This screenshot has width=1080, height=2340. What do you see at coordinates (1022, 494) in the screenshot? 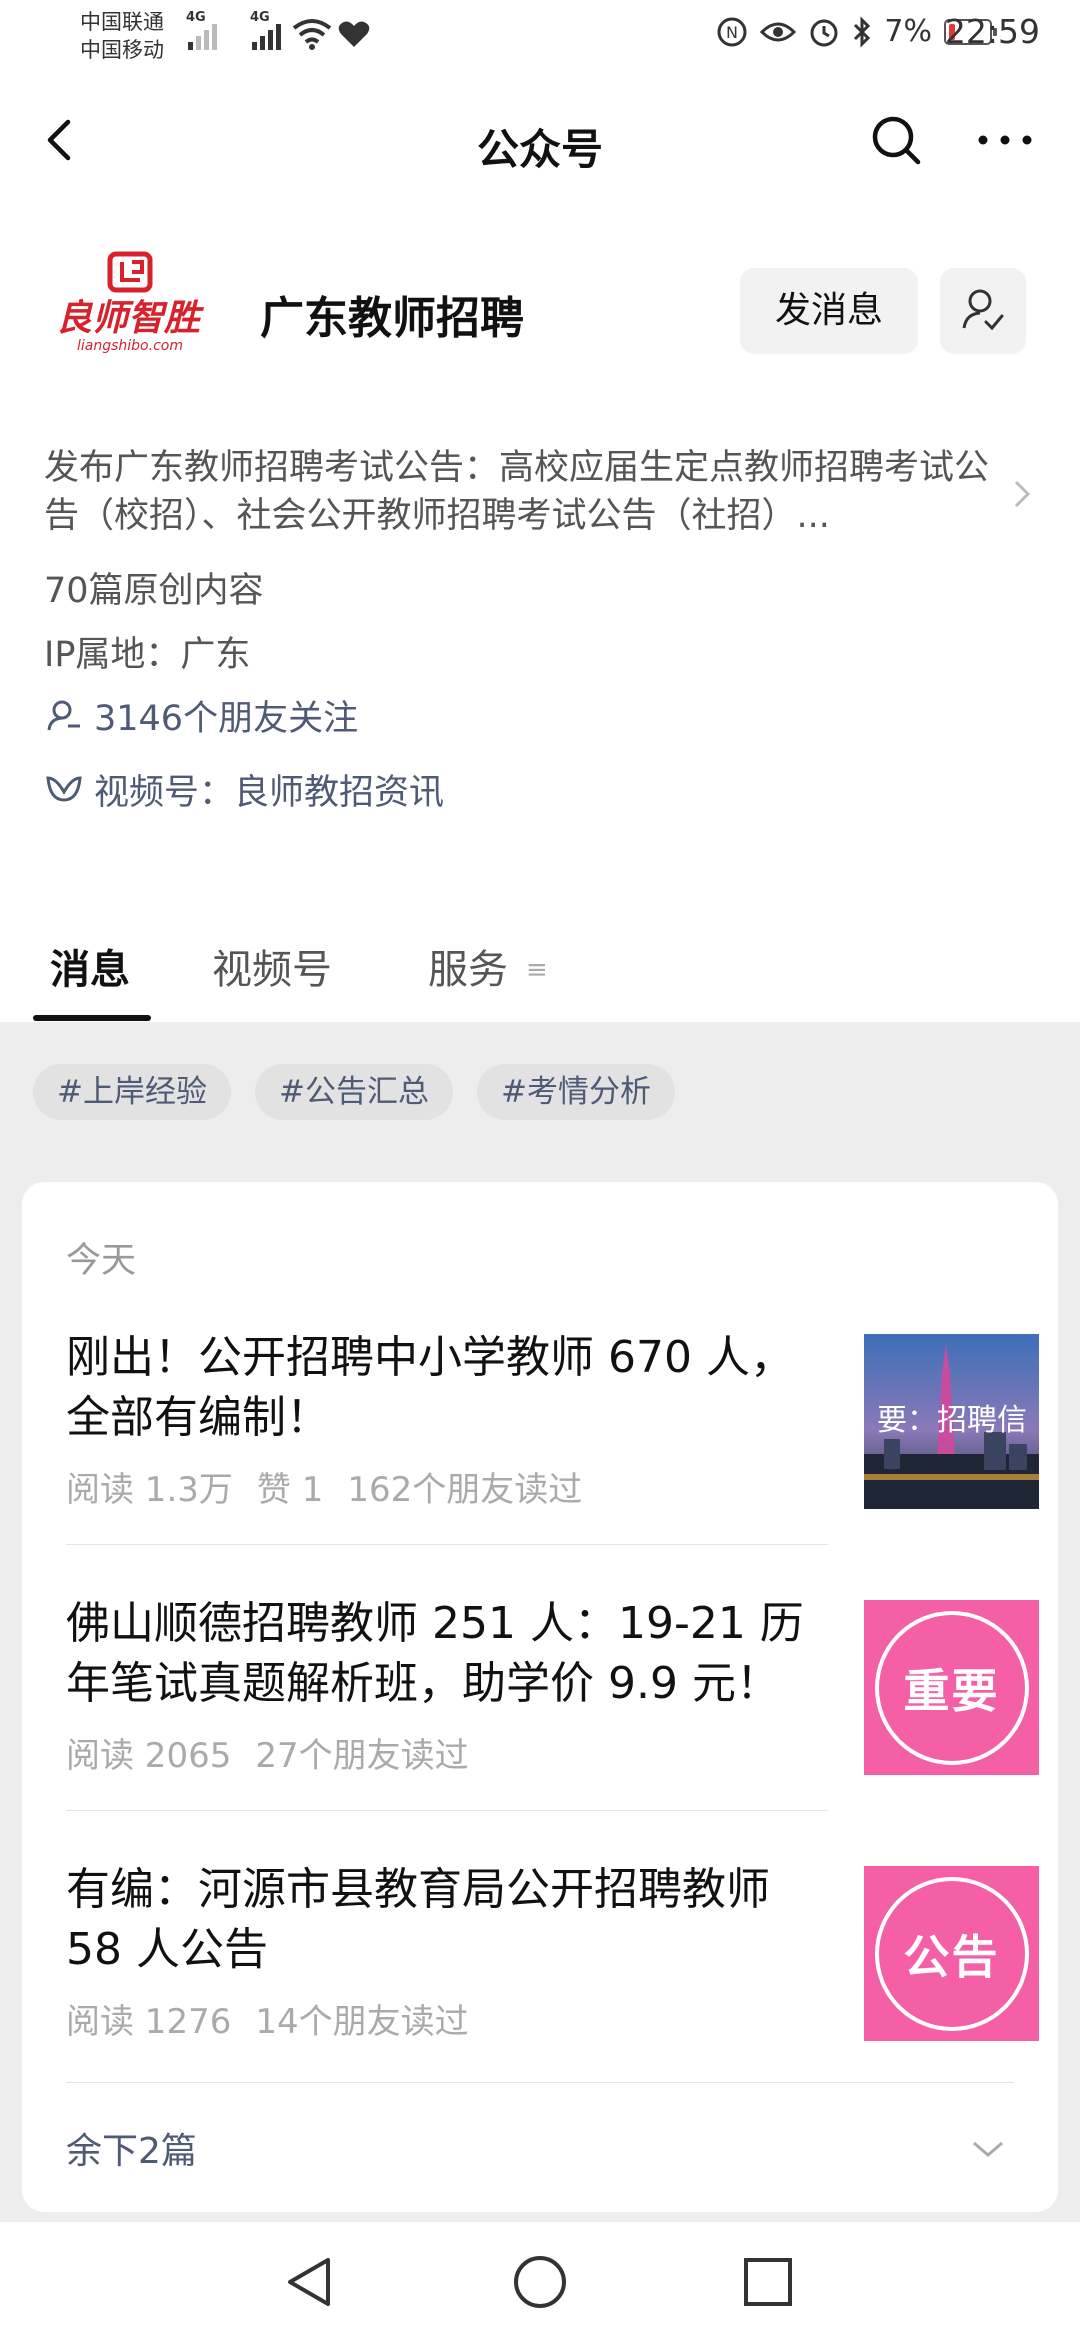
I see `chevron-right-icon` at bounding box center [1022, 494].